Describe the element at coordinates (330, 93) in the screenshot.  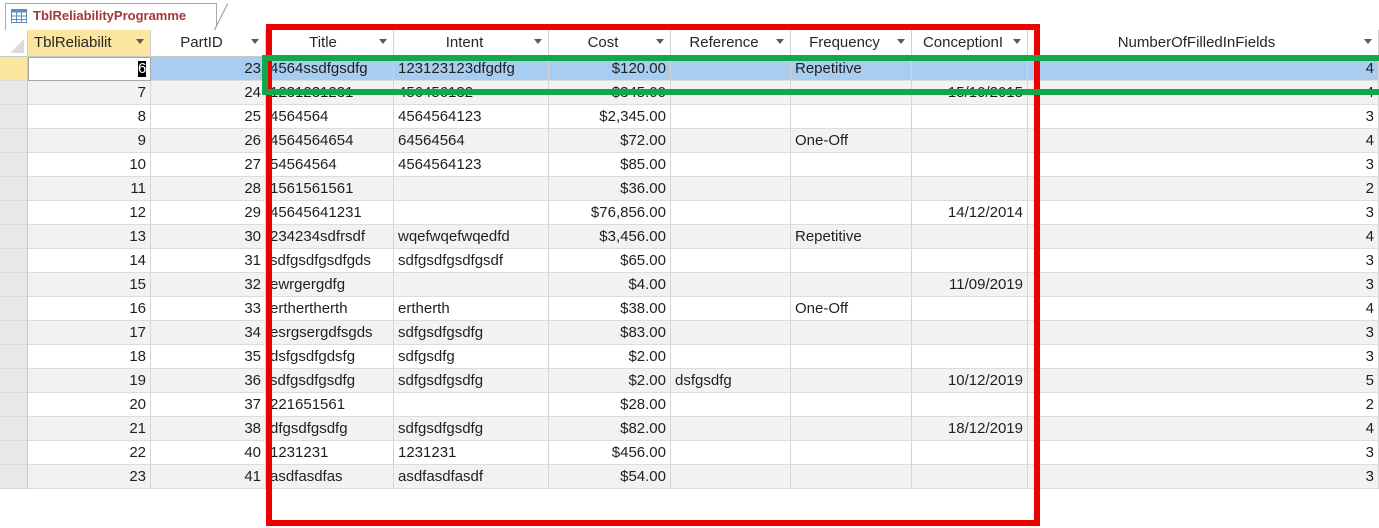
I see `table-cell: 1231231231` at that location.